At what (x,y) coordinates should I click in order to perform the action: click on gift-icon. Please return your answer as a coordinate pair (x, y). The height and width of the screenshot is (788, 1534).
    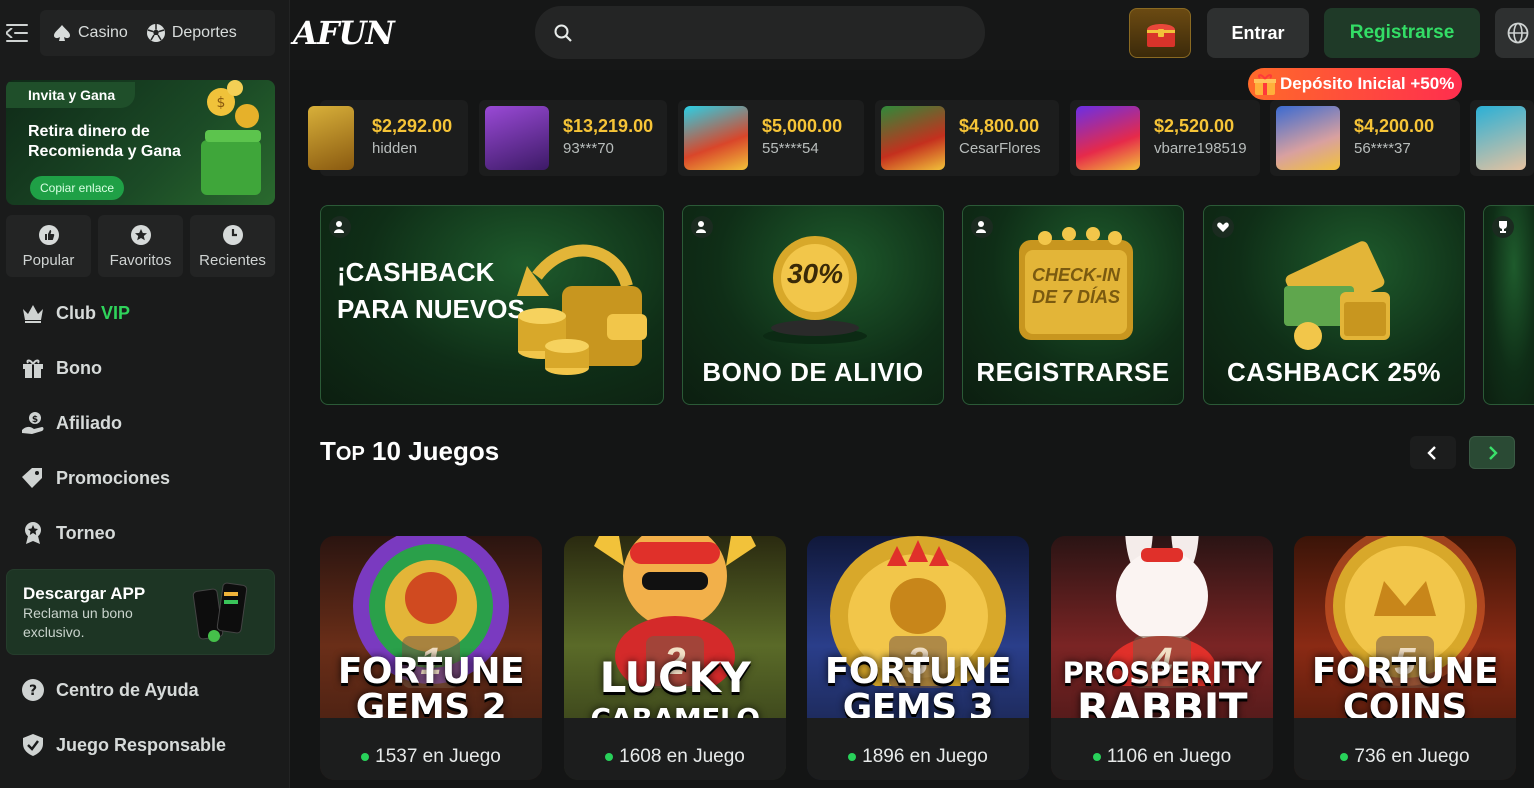
    Looking at the image, I should click on (1265, 84).